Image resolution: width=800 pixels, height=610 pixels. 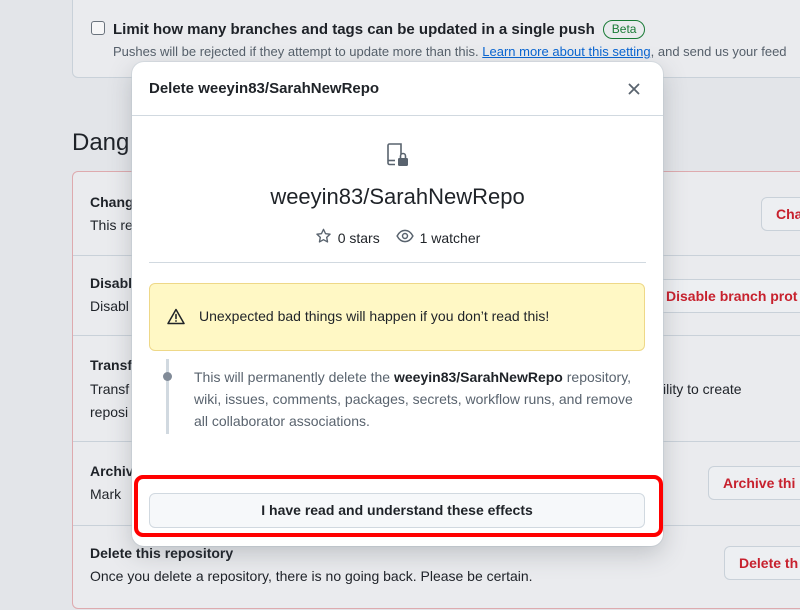 I want to click on stars-count: 0 stars, so click(x=358, y=238).